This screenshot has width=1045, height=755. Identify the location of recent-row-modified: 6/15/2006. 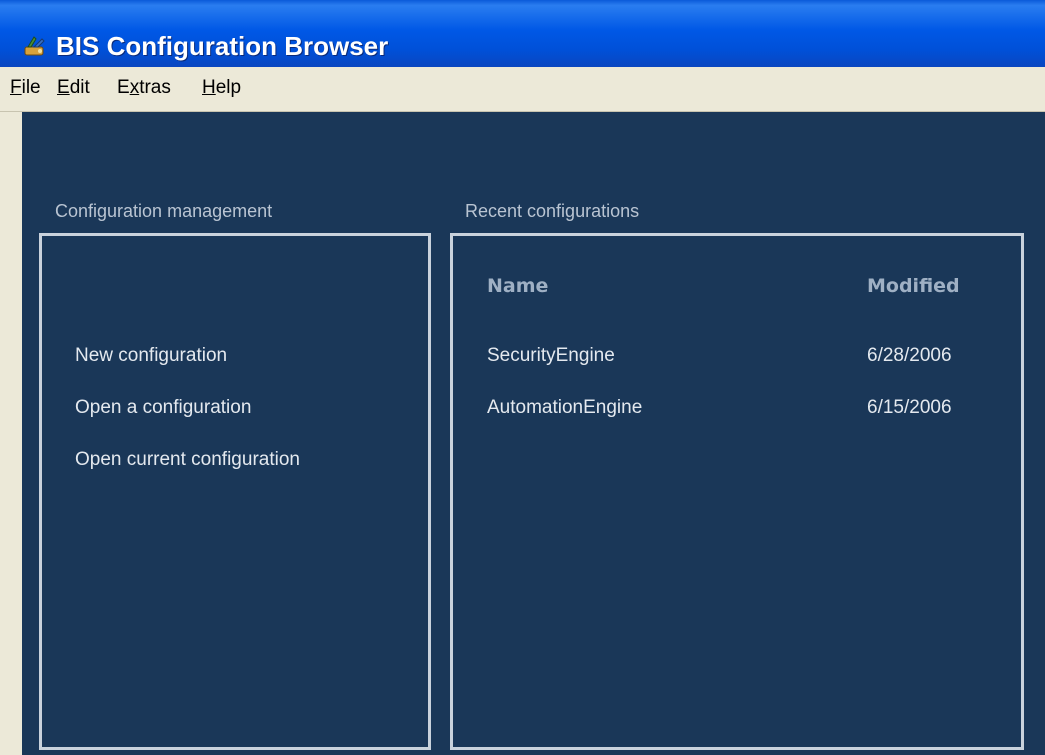
(909, 407).